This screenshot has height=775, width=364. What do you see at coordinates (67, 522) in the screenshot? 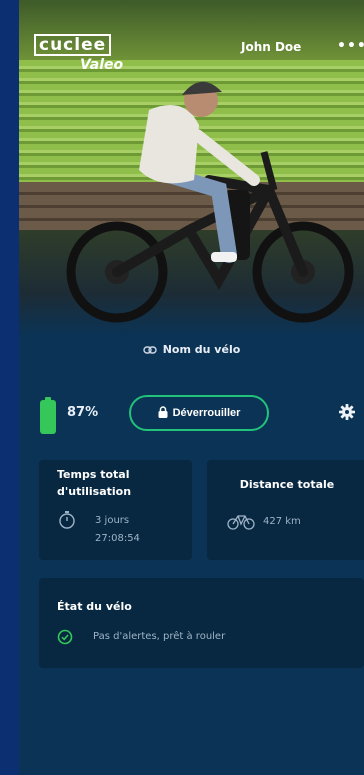
I see `stopwatch-icon` at bounding box center [67, 522].